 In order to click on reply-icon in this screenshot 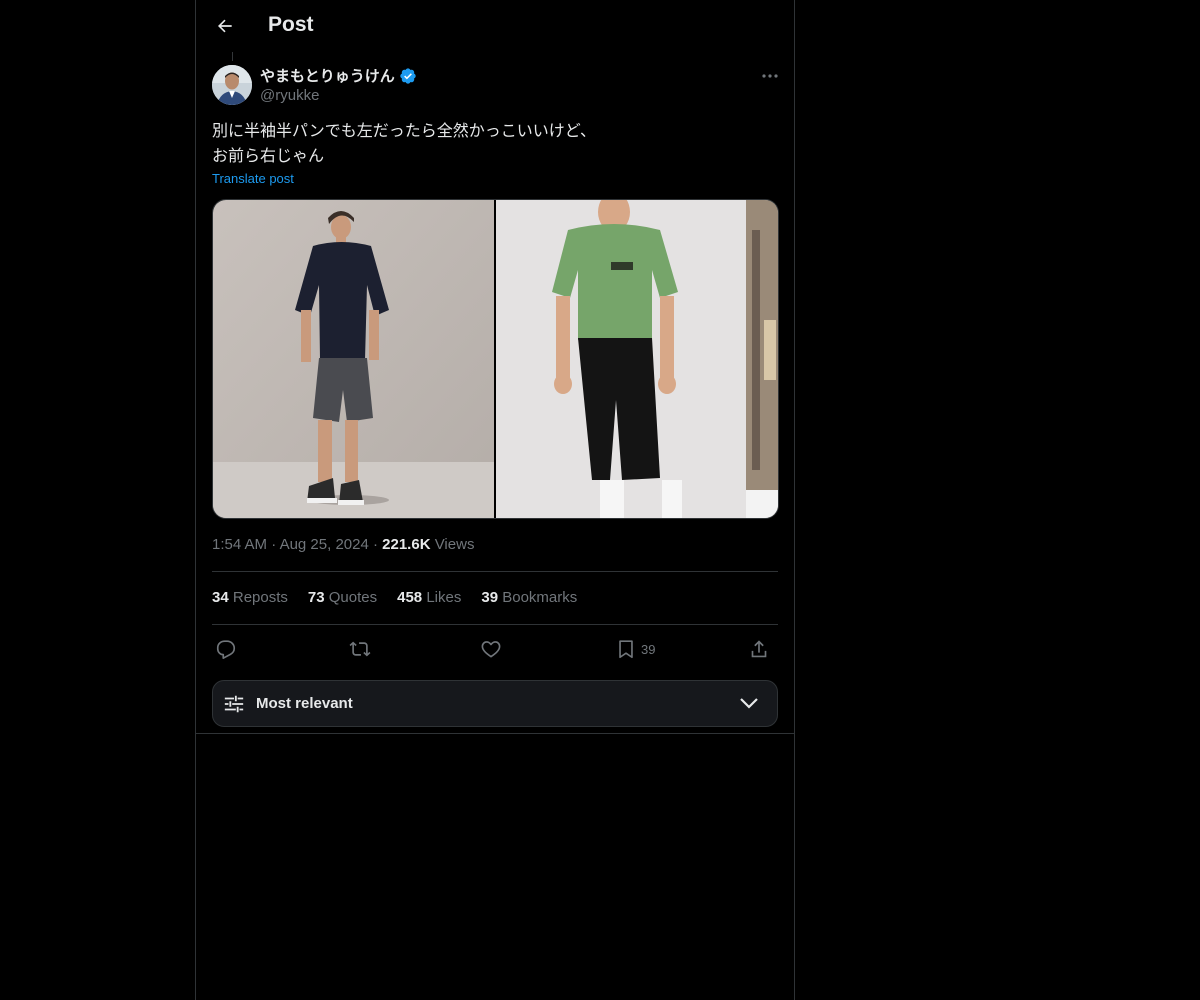, I will do `click(226, 649)`.